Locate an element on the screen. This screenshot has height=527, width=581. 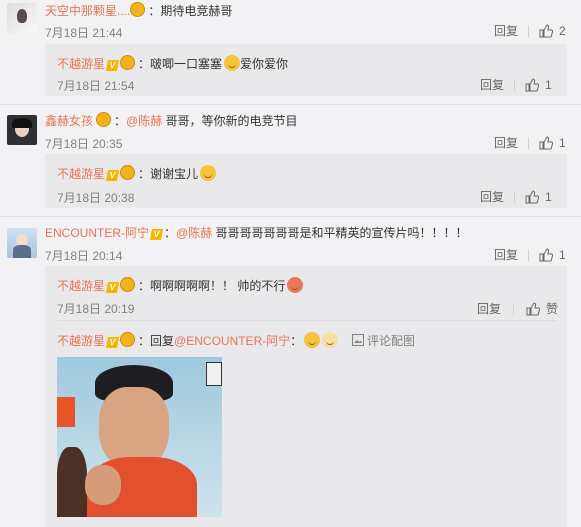
like-count: 2 is located at coordinates (562, 30).